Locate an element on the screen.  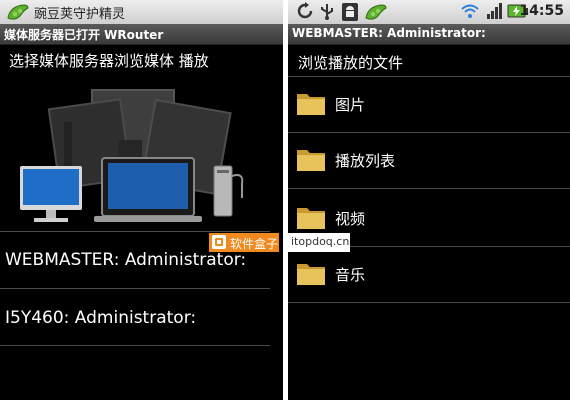
title-bar: WEBMASTER: Administrator: is located at coordinates (429, 34).